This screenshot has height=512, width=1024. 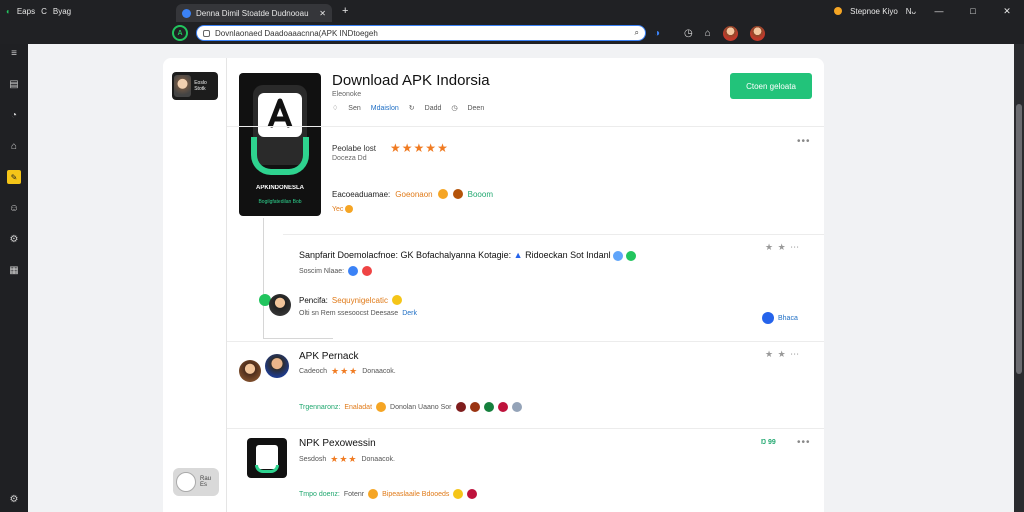 I want to click on tab-title: Denna Dimil Stoatde Dudnooau, so click(x=252, y=13).